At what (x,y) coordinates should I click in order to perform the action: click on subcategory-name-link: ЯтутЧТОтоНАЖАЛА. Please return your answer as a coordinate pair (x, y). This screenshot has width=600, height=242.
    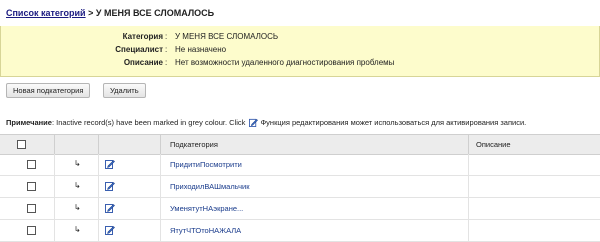
    Looking at the image, I should click on (205, 230).